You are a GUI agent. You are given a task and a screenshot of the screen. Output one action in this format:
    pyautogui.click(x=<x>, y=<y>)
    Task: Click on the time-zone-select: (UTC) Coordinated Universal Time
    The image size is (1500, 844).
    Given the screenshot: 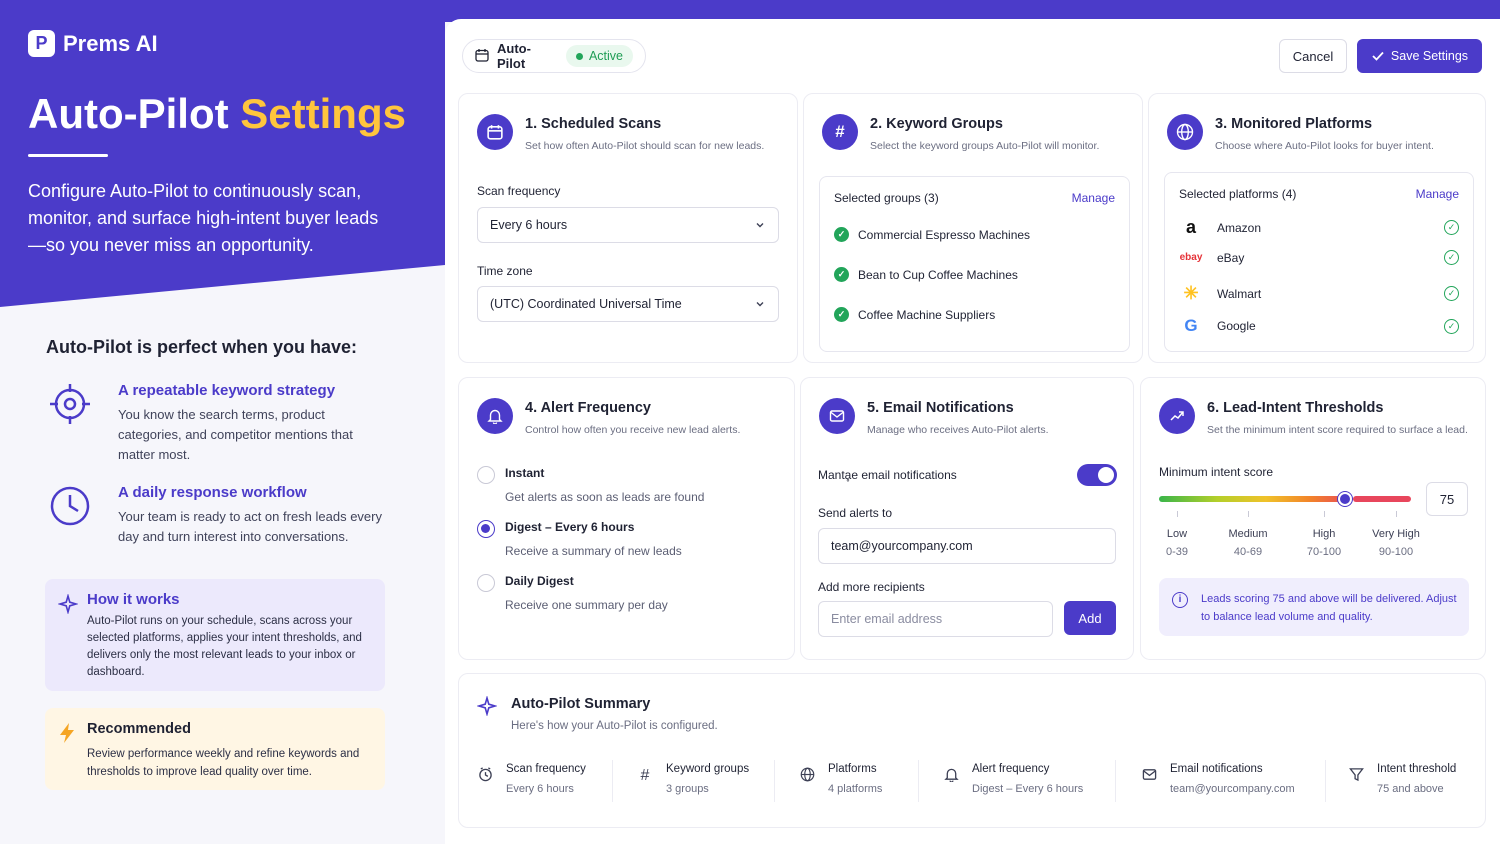 What is the action you would take?
    pyautogui.click(x=628, y=304)
    